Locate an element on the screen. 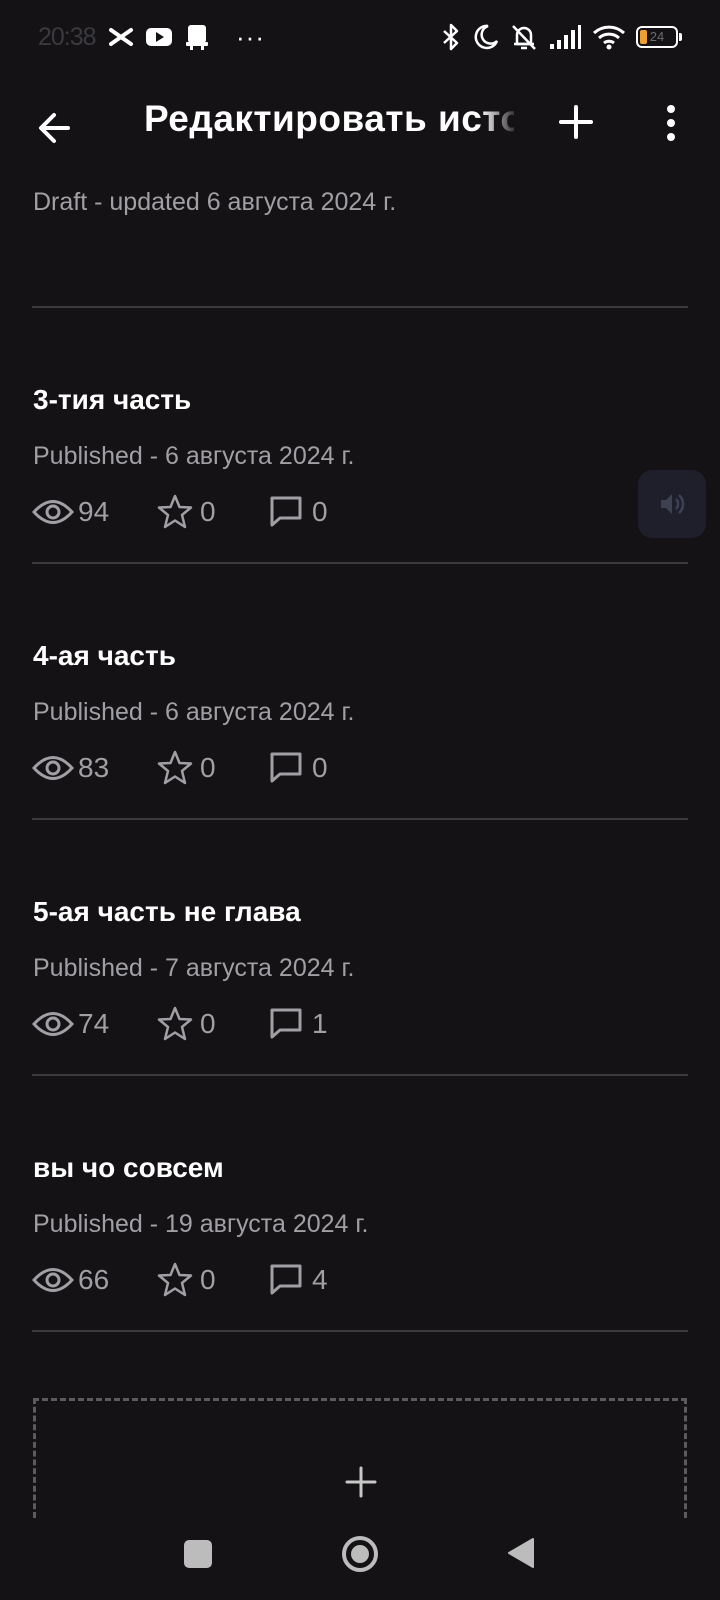 The width and height of the screenshot is (720, 1600). views-stat: 66 is located at coordinates (94, 1280).